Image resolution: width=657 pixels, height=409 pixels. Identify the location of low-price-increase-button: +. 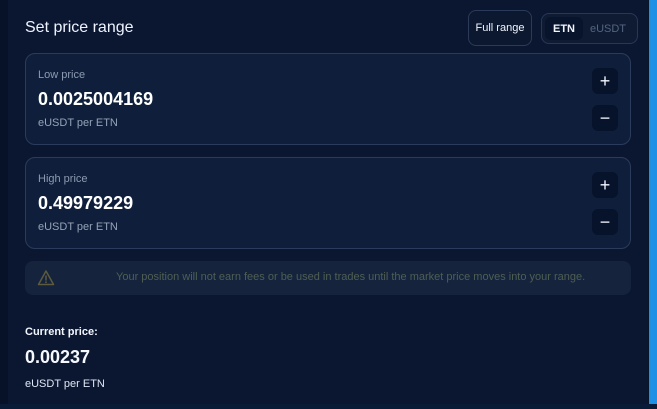
(605, 81).